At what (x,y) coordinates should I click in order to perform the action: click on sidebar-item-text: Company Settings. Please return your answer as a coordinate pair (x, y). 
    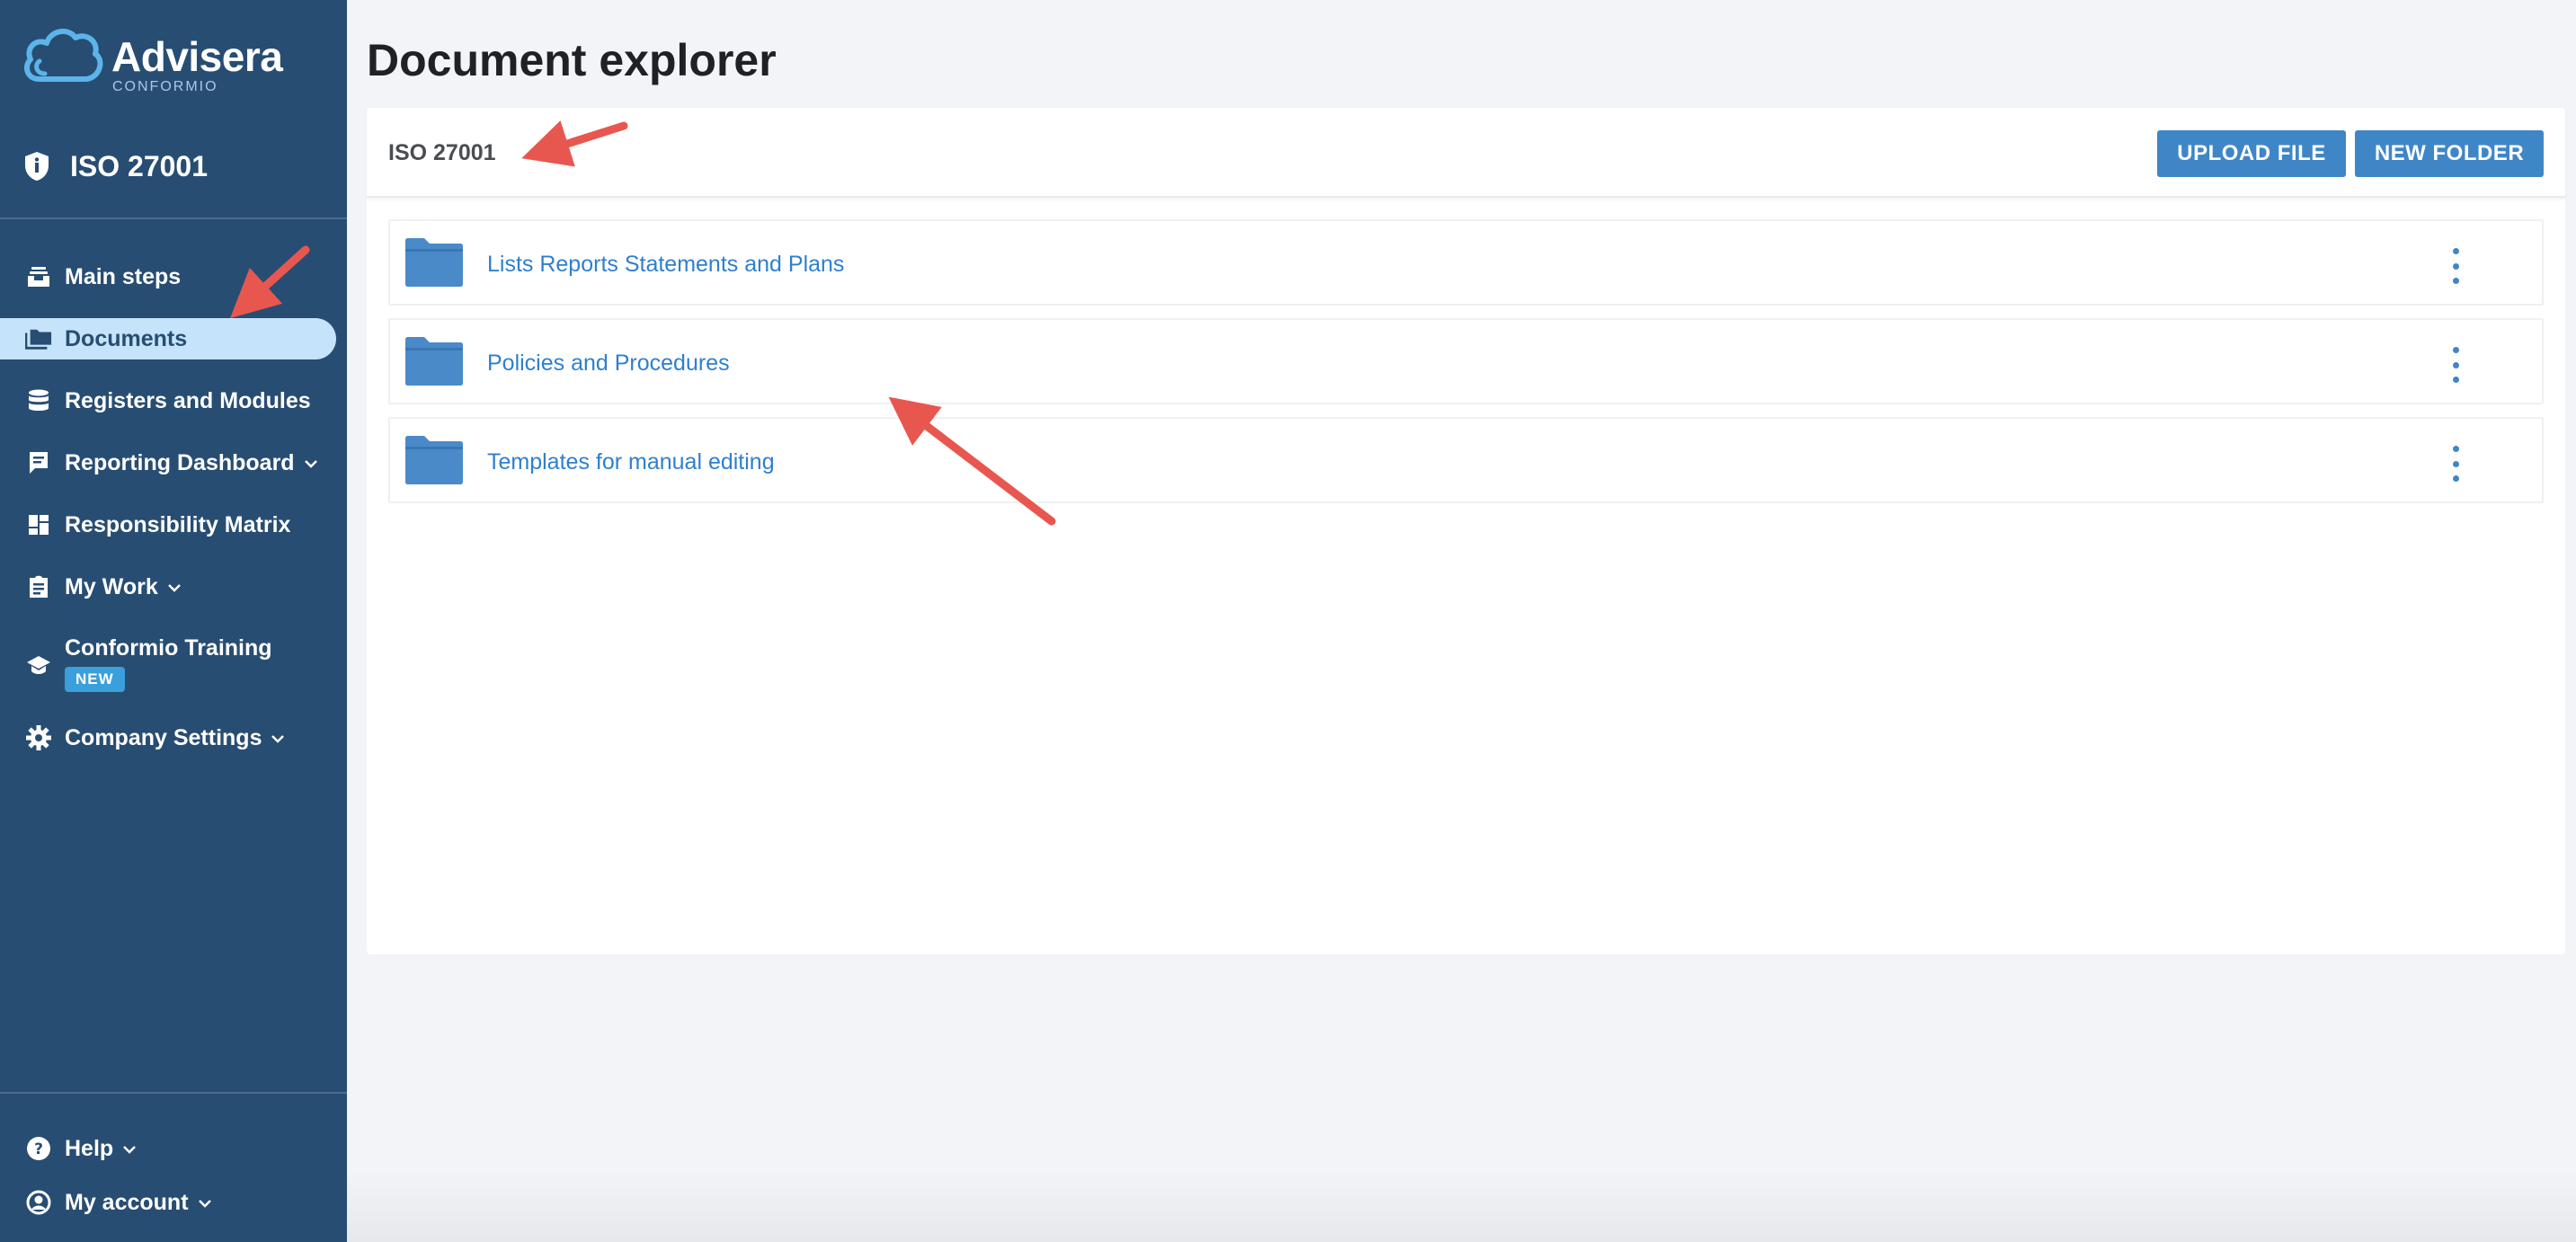
    Looking at the image, I should click on (163, 737).